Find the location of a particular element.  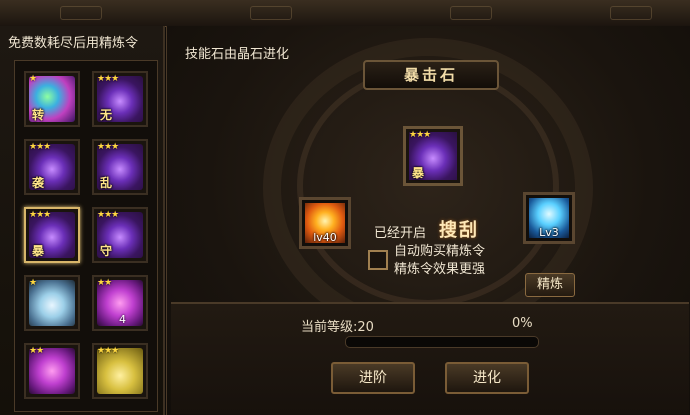

stone-glyph: 乱 is located at coordinates (106, 183).